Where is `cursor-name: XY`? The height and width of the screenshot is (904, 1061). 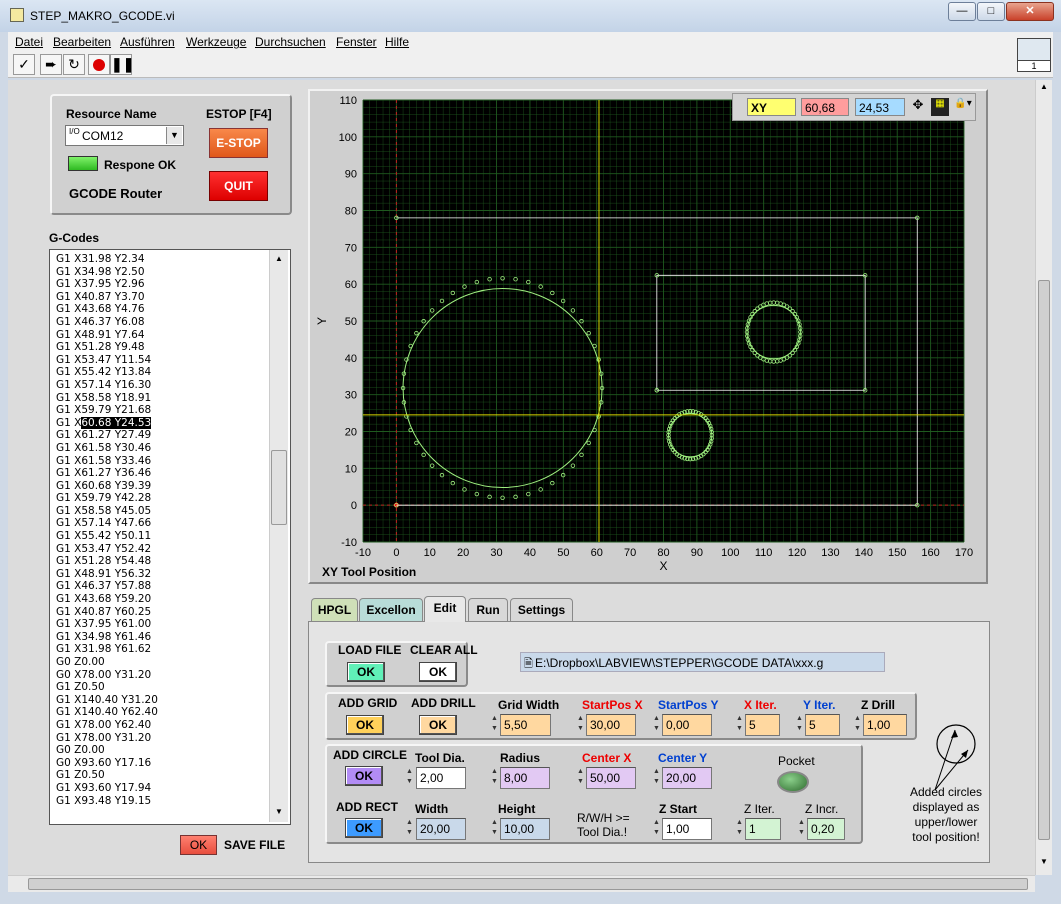
cursor-name: XY is located at coordinates (771, 107).